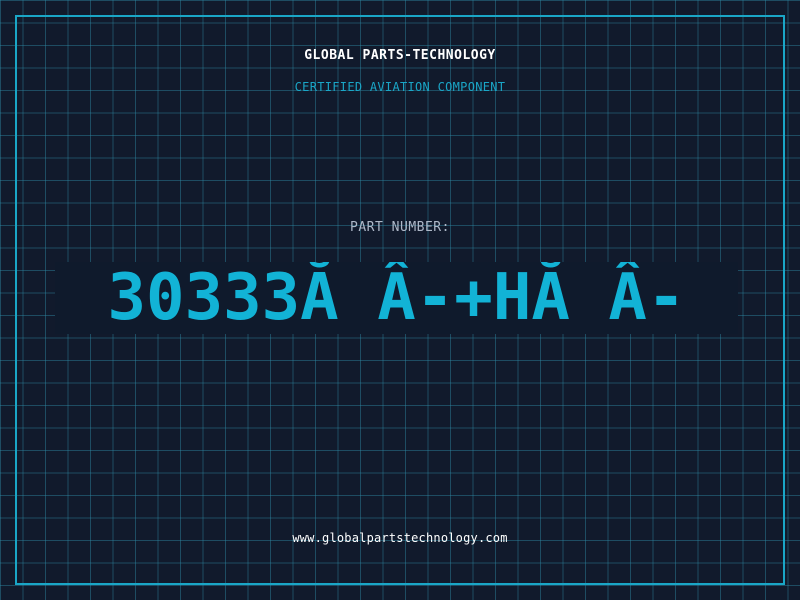 Image resolution: width=800 pixels, height=600 pixels. I want to click on part-number-label: PART NUMBER:, so click(400, 227).